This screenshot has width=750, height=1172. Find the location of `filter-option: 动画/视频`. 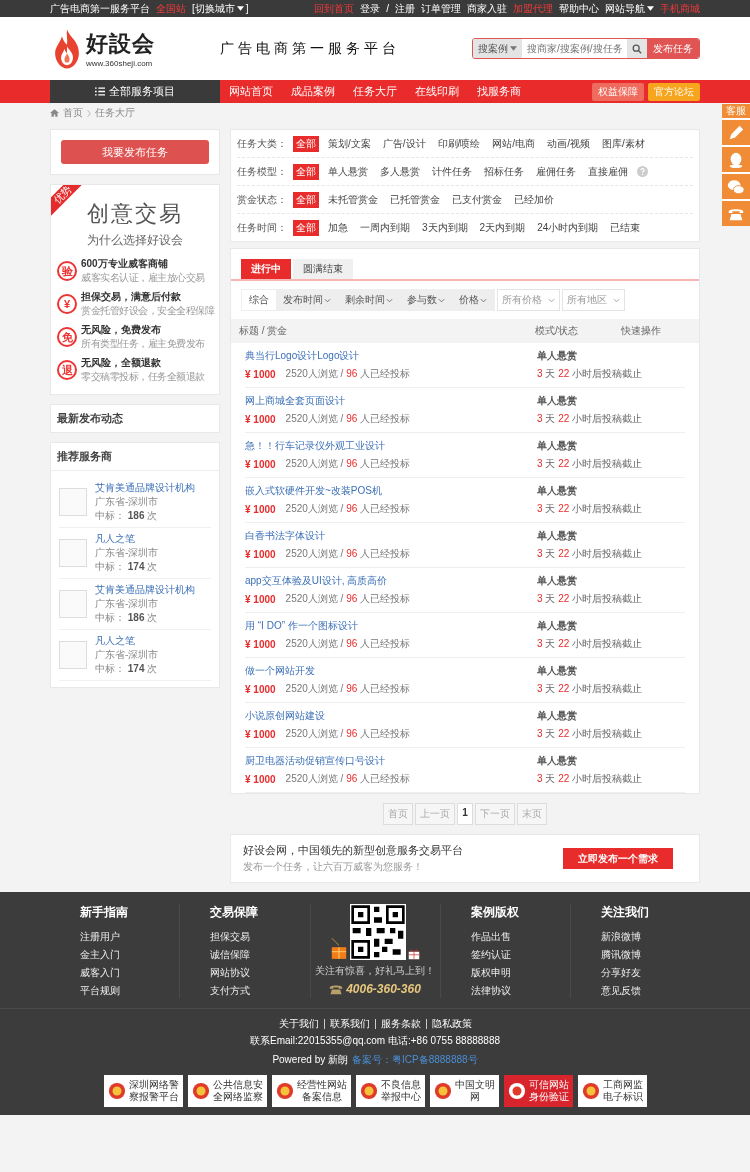

filter-option: 动画/视频 is located at coordinates (568, 143).